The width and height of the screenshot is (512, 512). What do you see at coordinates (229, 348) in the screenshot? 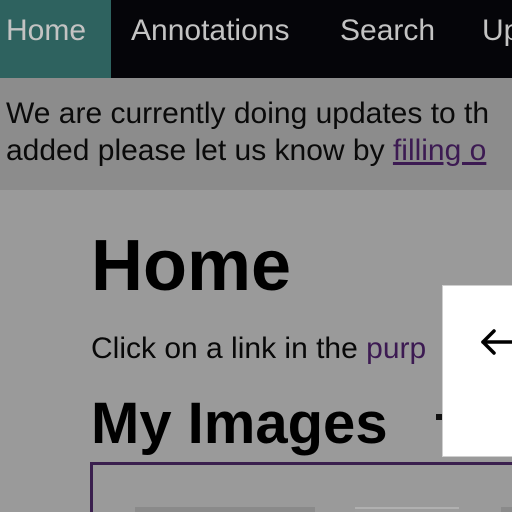
I see `intro-label: Click on a link in the` at bounding box center [229, 348].